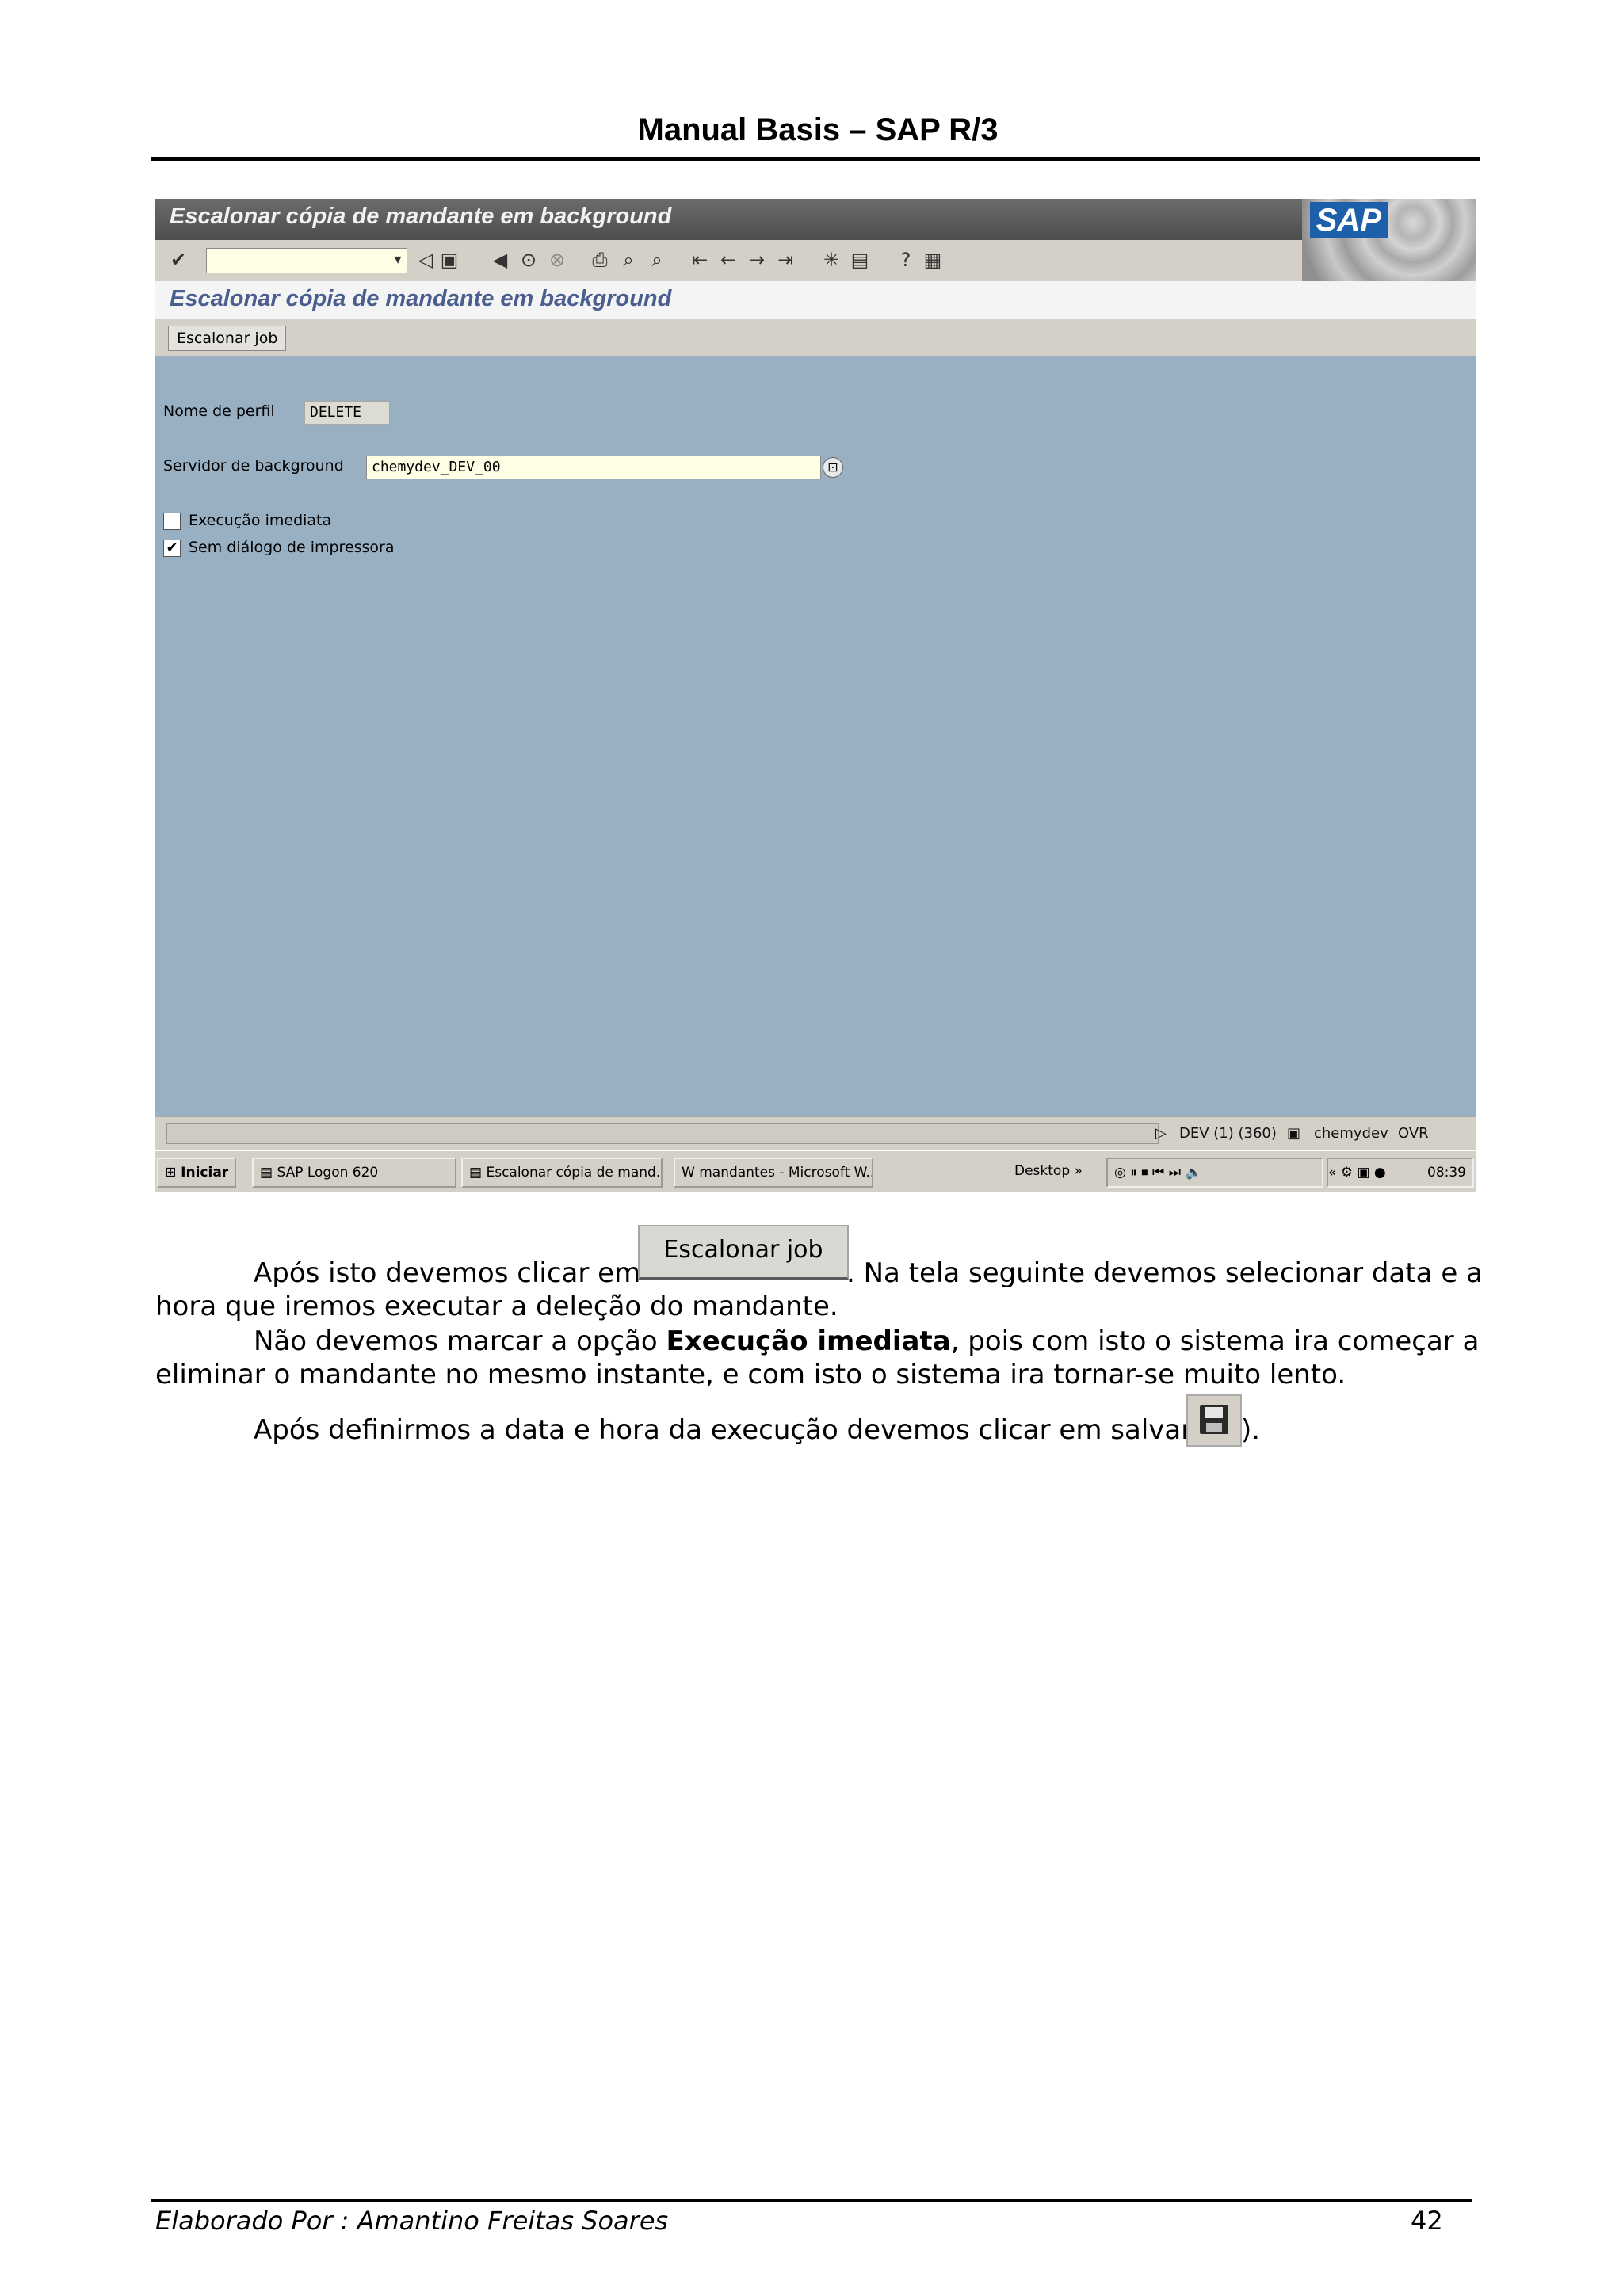 This screenshot has width=1623, height=2296. Describe the element at coordinates (1413, 1133) in the screenshot. I see `status-mode: OVR` at that location.